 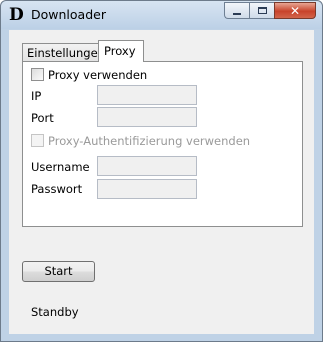 What do you see at coordinates (55, 312) in the screenshot?
I see `status-text: Standby` at bounding box center [55, 312].